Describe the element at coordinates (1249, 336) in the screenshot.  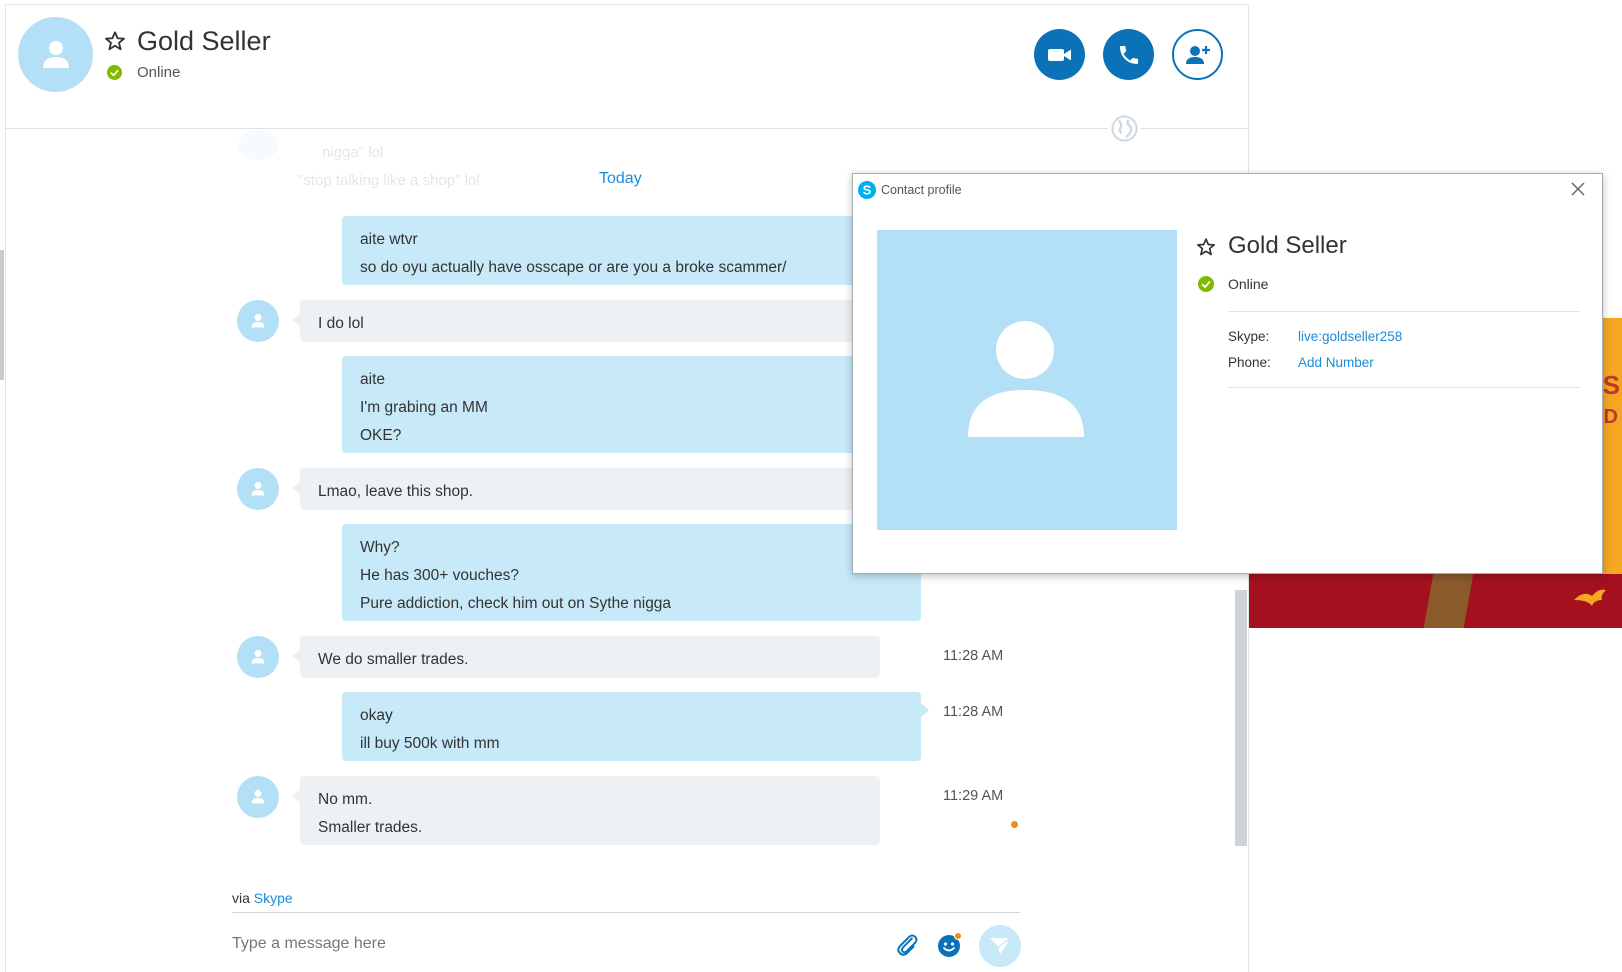
I see `skype-label: Skype:` at that location.